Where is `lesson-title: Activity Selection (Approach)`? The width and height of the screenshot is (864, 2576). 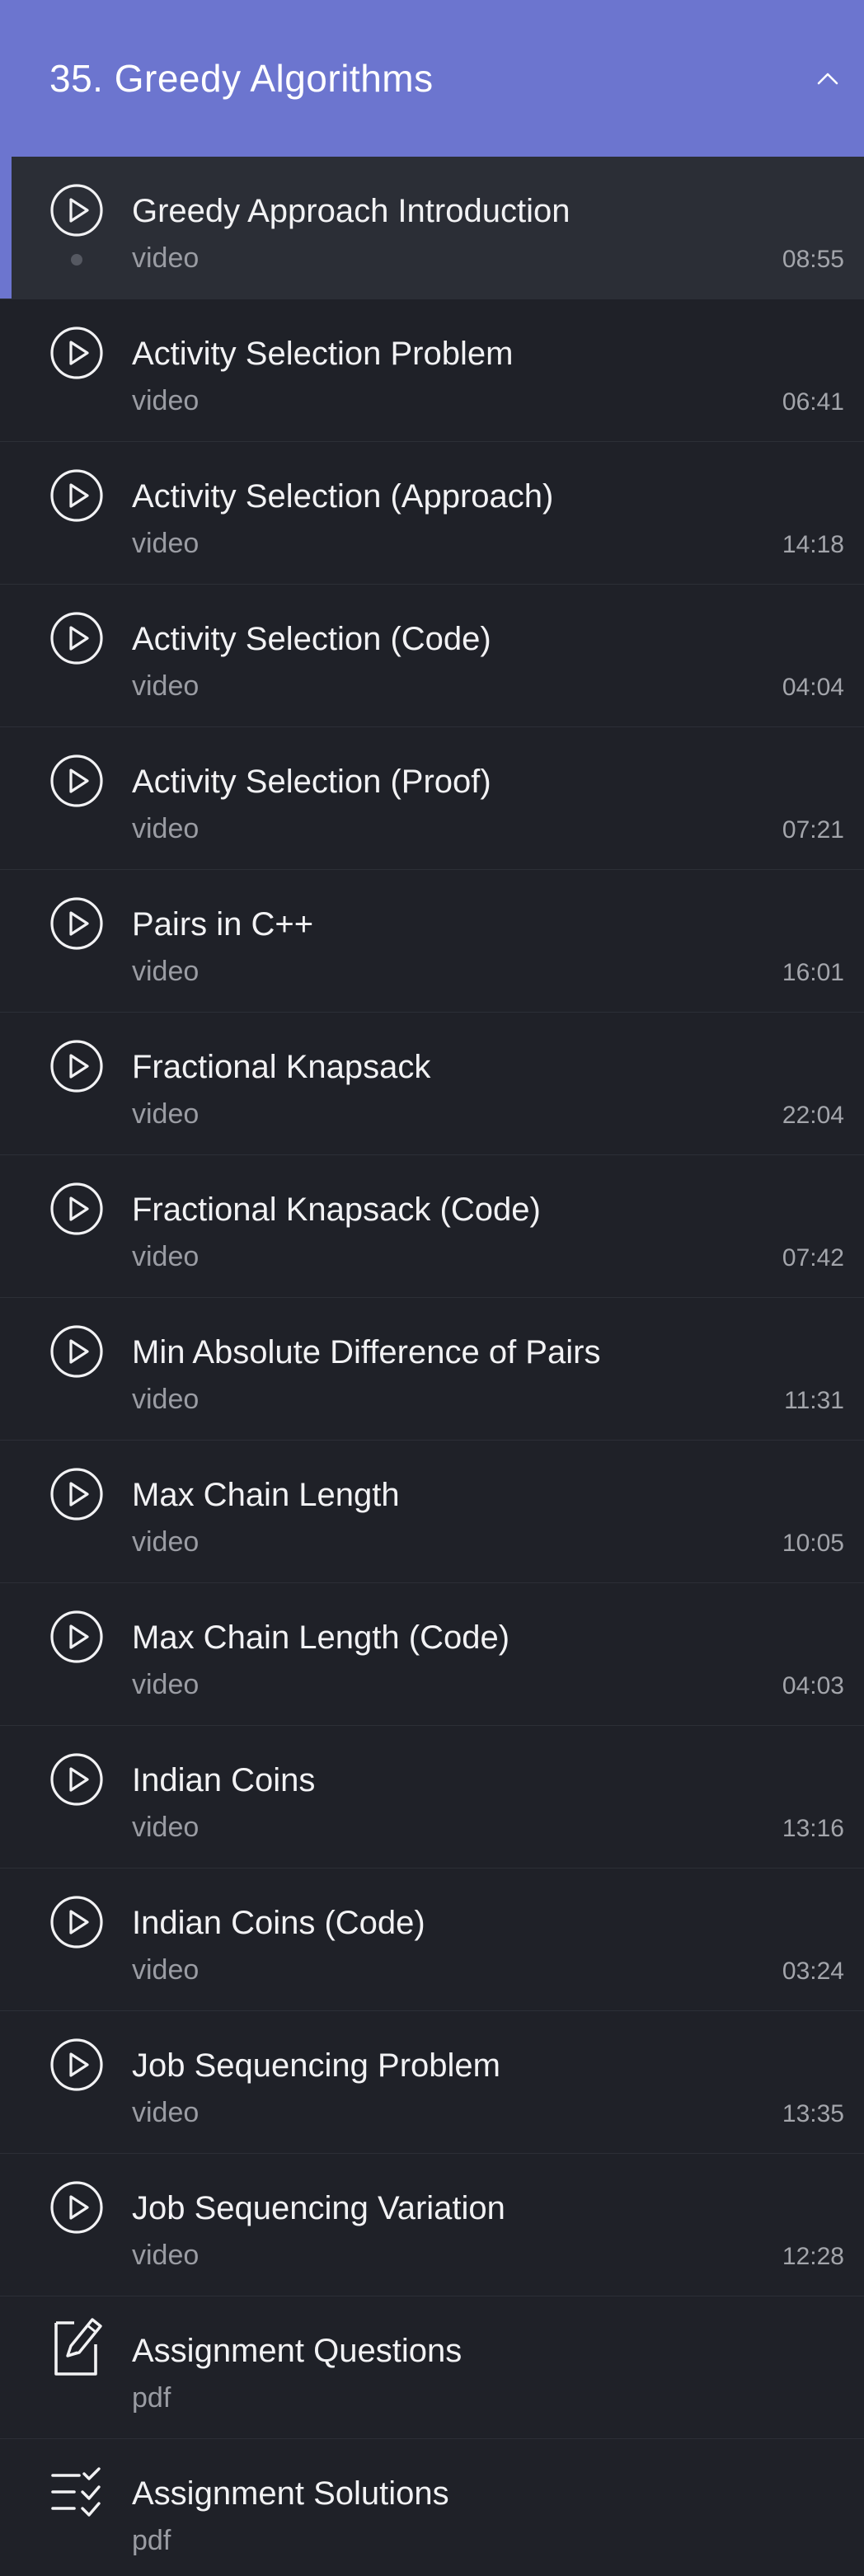
lesson-title: Activity Selection (Approach) is located at coordinates (343, 496).